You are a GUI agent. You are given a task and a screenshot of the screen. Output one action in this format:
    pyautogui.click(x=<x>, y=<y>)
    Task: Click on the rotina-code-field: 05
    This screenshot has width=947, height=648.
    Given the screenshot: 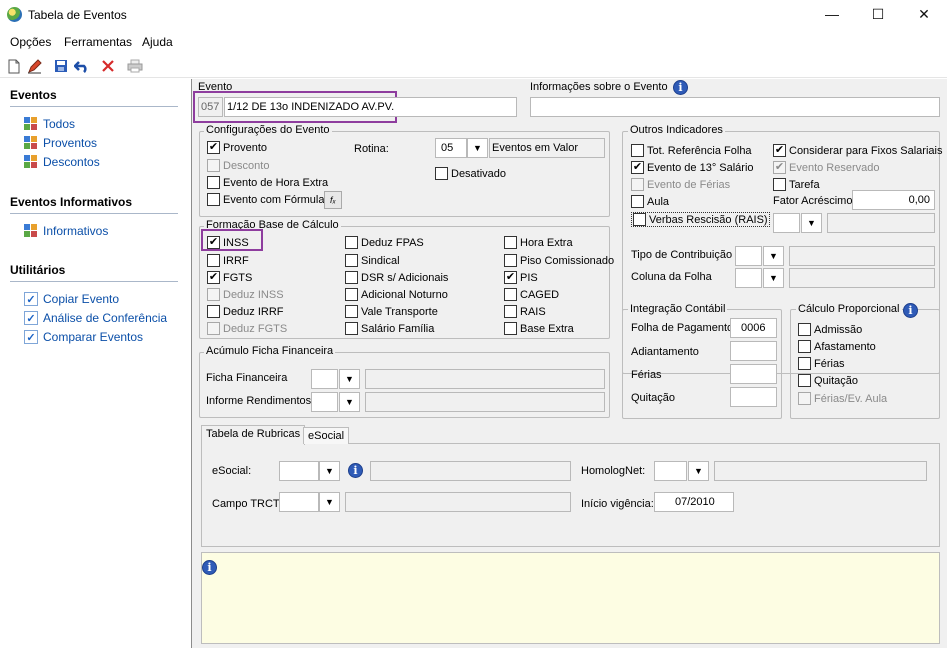 What is the action you would take?
    pyautogui.click(x=451, y=148)
    